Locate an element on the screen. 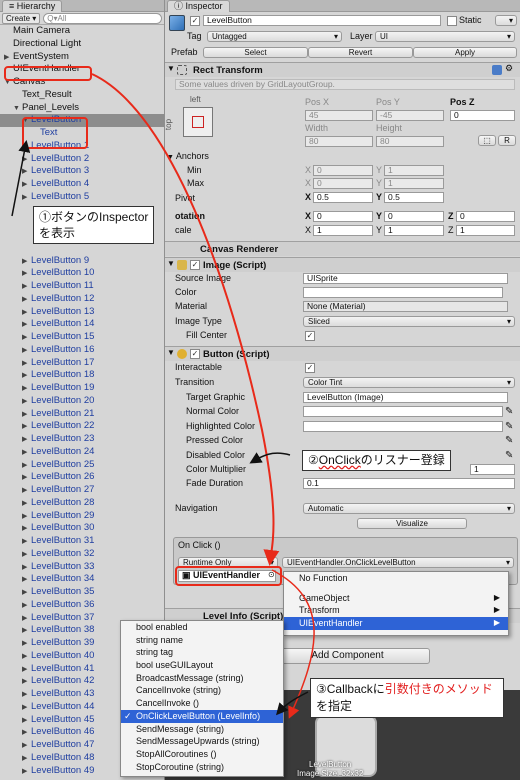 This screenshot has height=780, width=520. annotation-step2: ②OnClickのリスナー登録 is located at coordinates (376, 460).